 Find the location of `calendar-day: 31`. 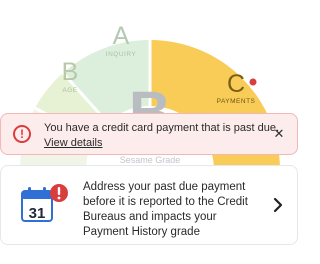

calendar-day: 31 is located at coordinates (37, 213).